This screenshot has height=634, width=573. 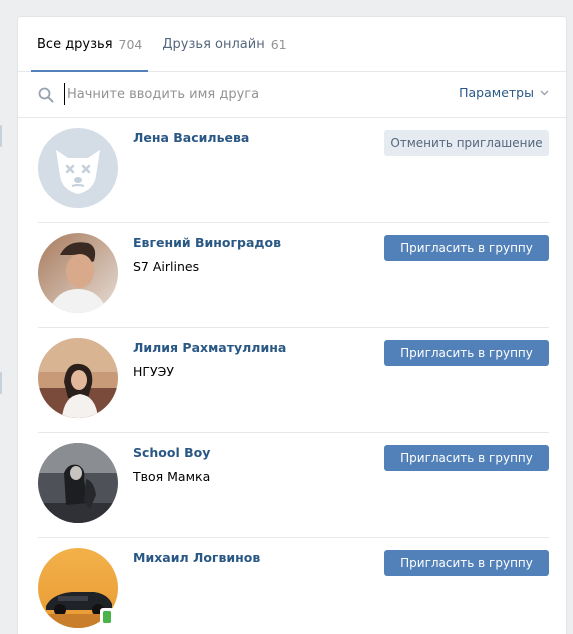 What do you see at coordinates (196, 557) in the screenshot?
I see `friend-name: Михаил Логвинов` at bounding box center [196, 557].